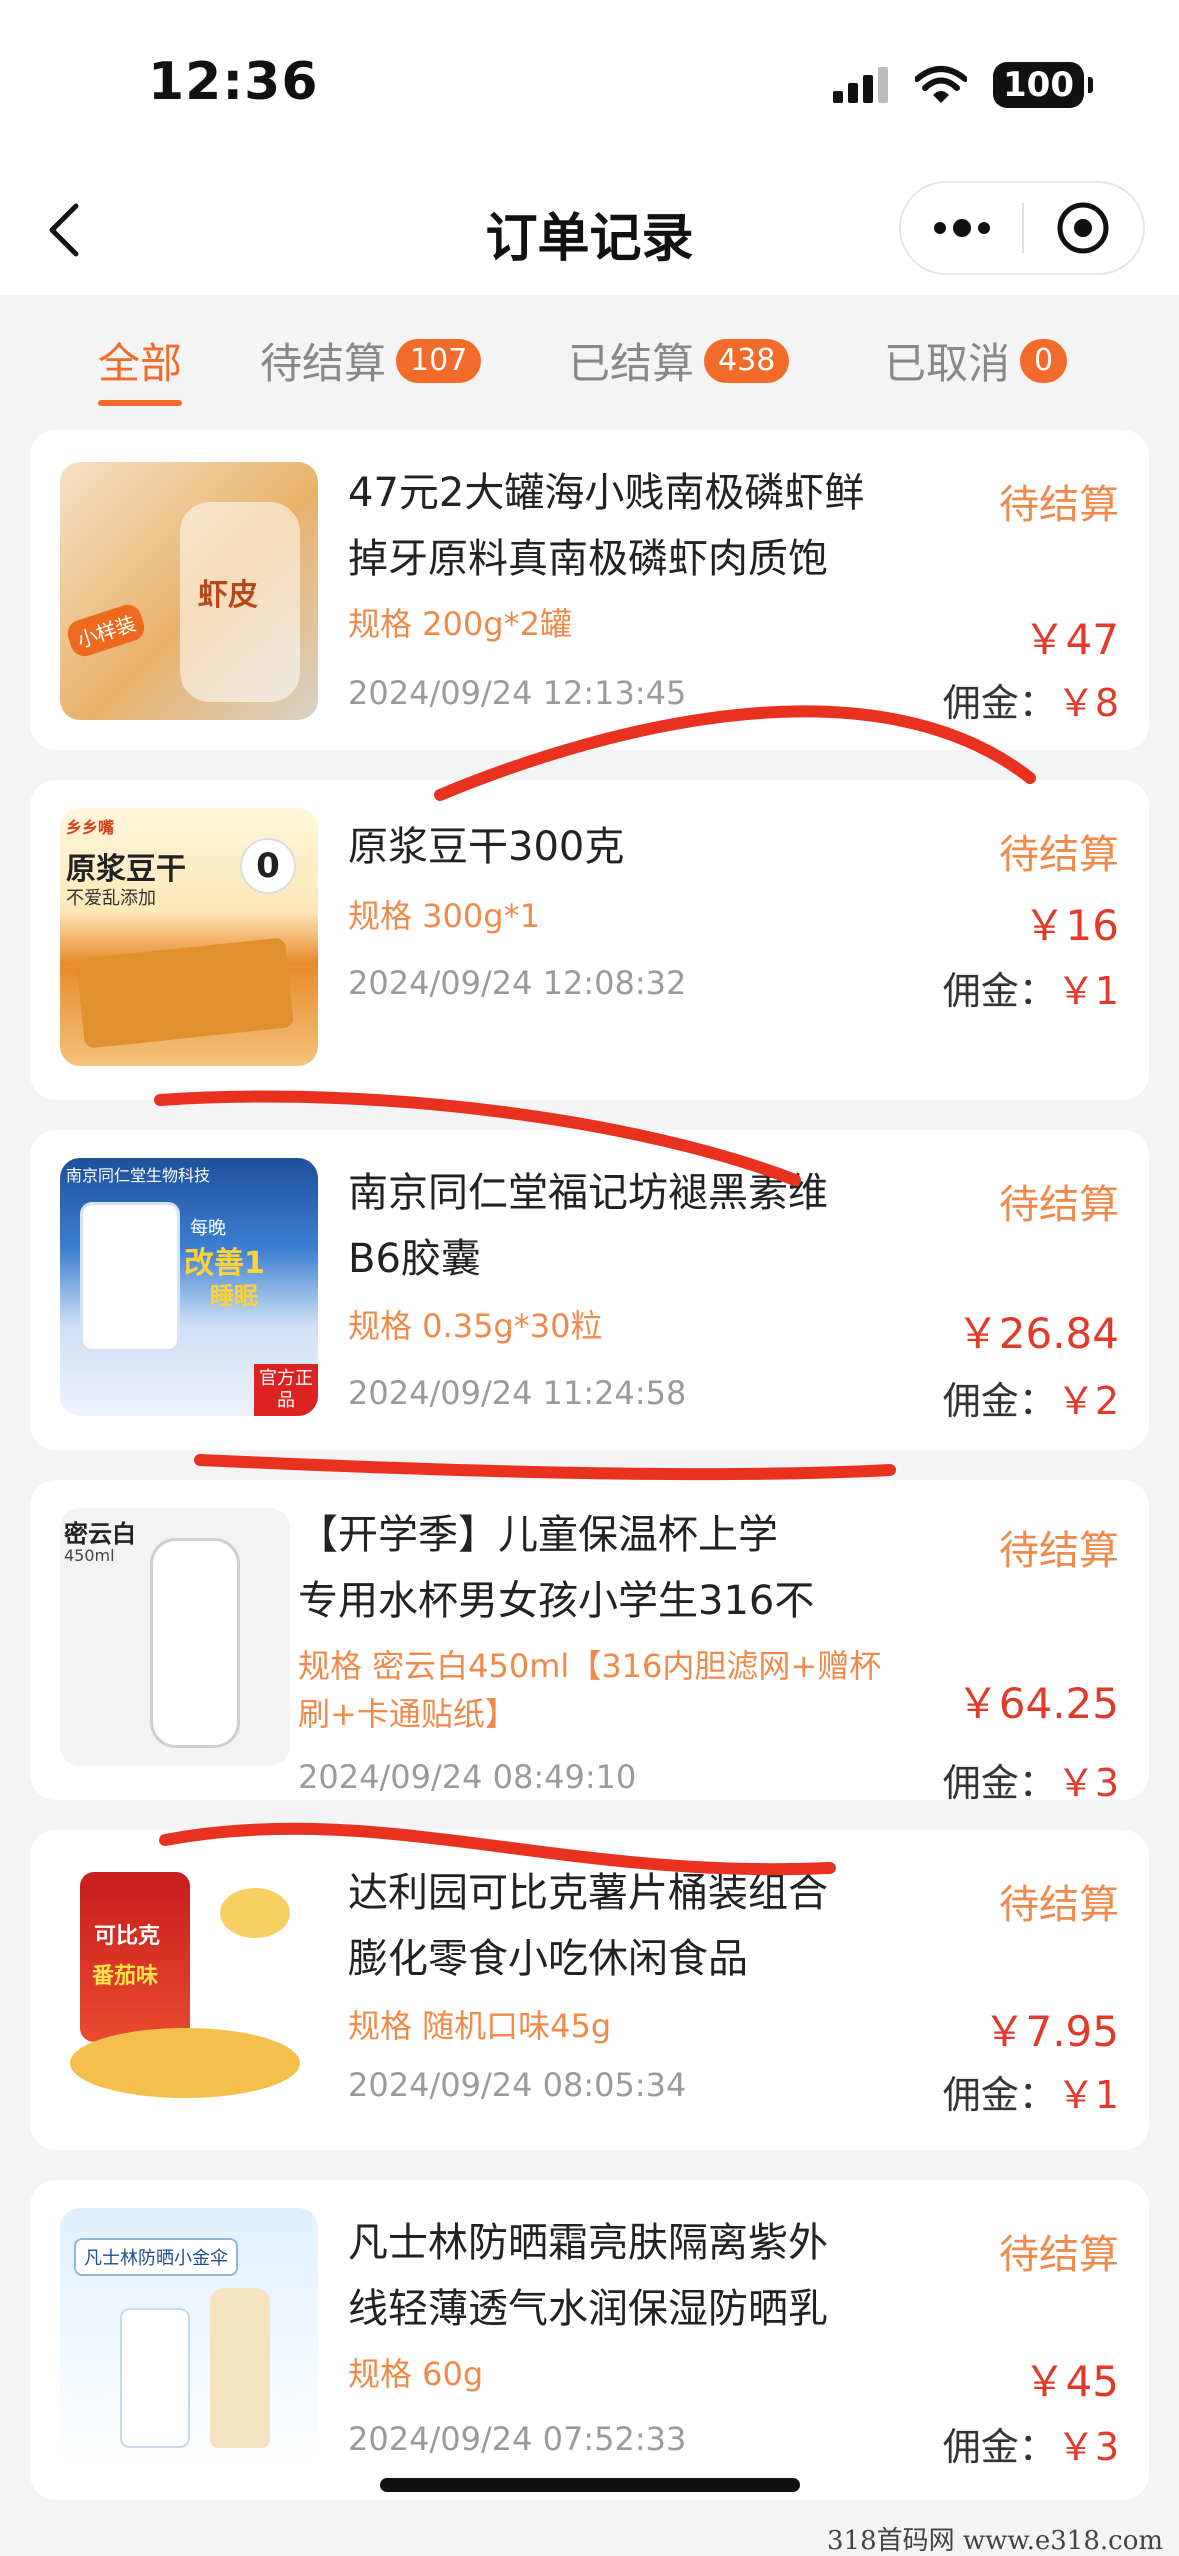  What do you see at coordinates (588, 1926) in the screenshot?
I see `order-title: 达利园可比克薯片桶装组合 膨化零食小吃休闲食品` at bounding box center [588, 1926].